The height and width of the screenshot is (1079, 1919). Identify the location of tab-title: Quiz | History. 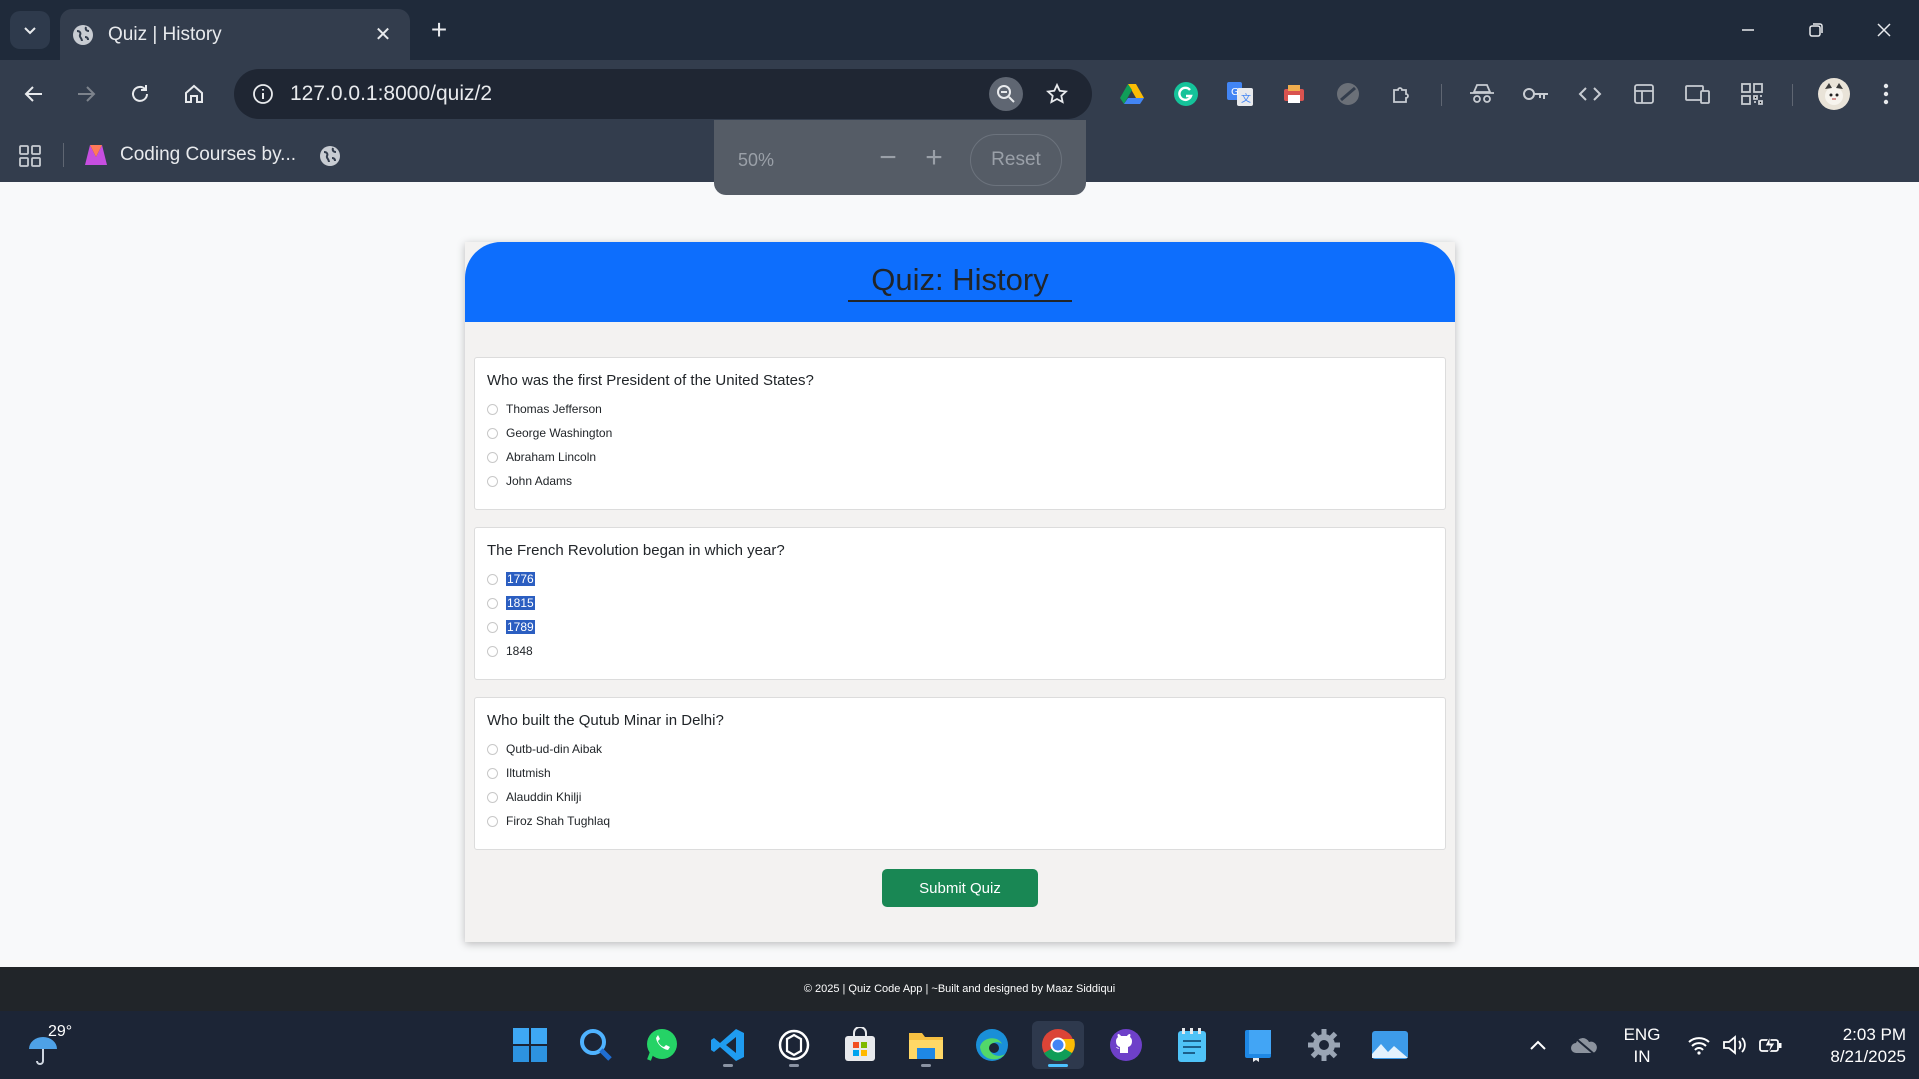
(165, 34).